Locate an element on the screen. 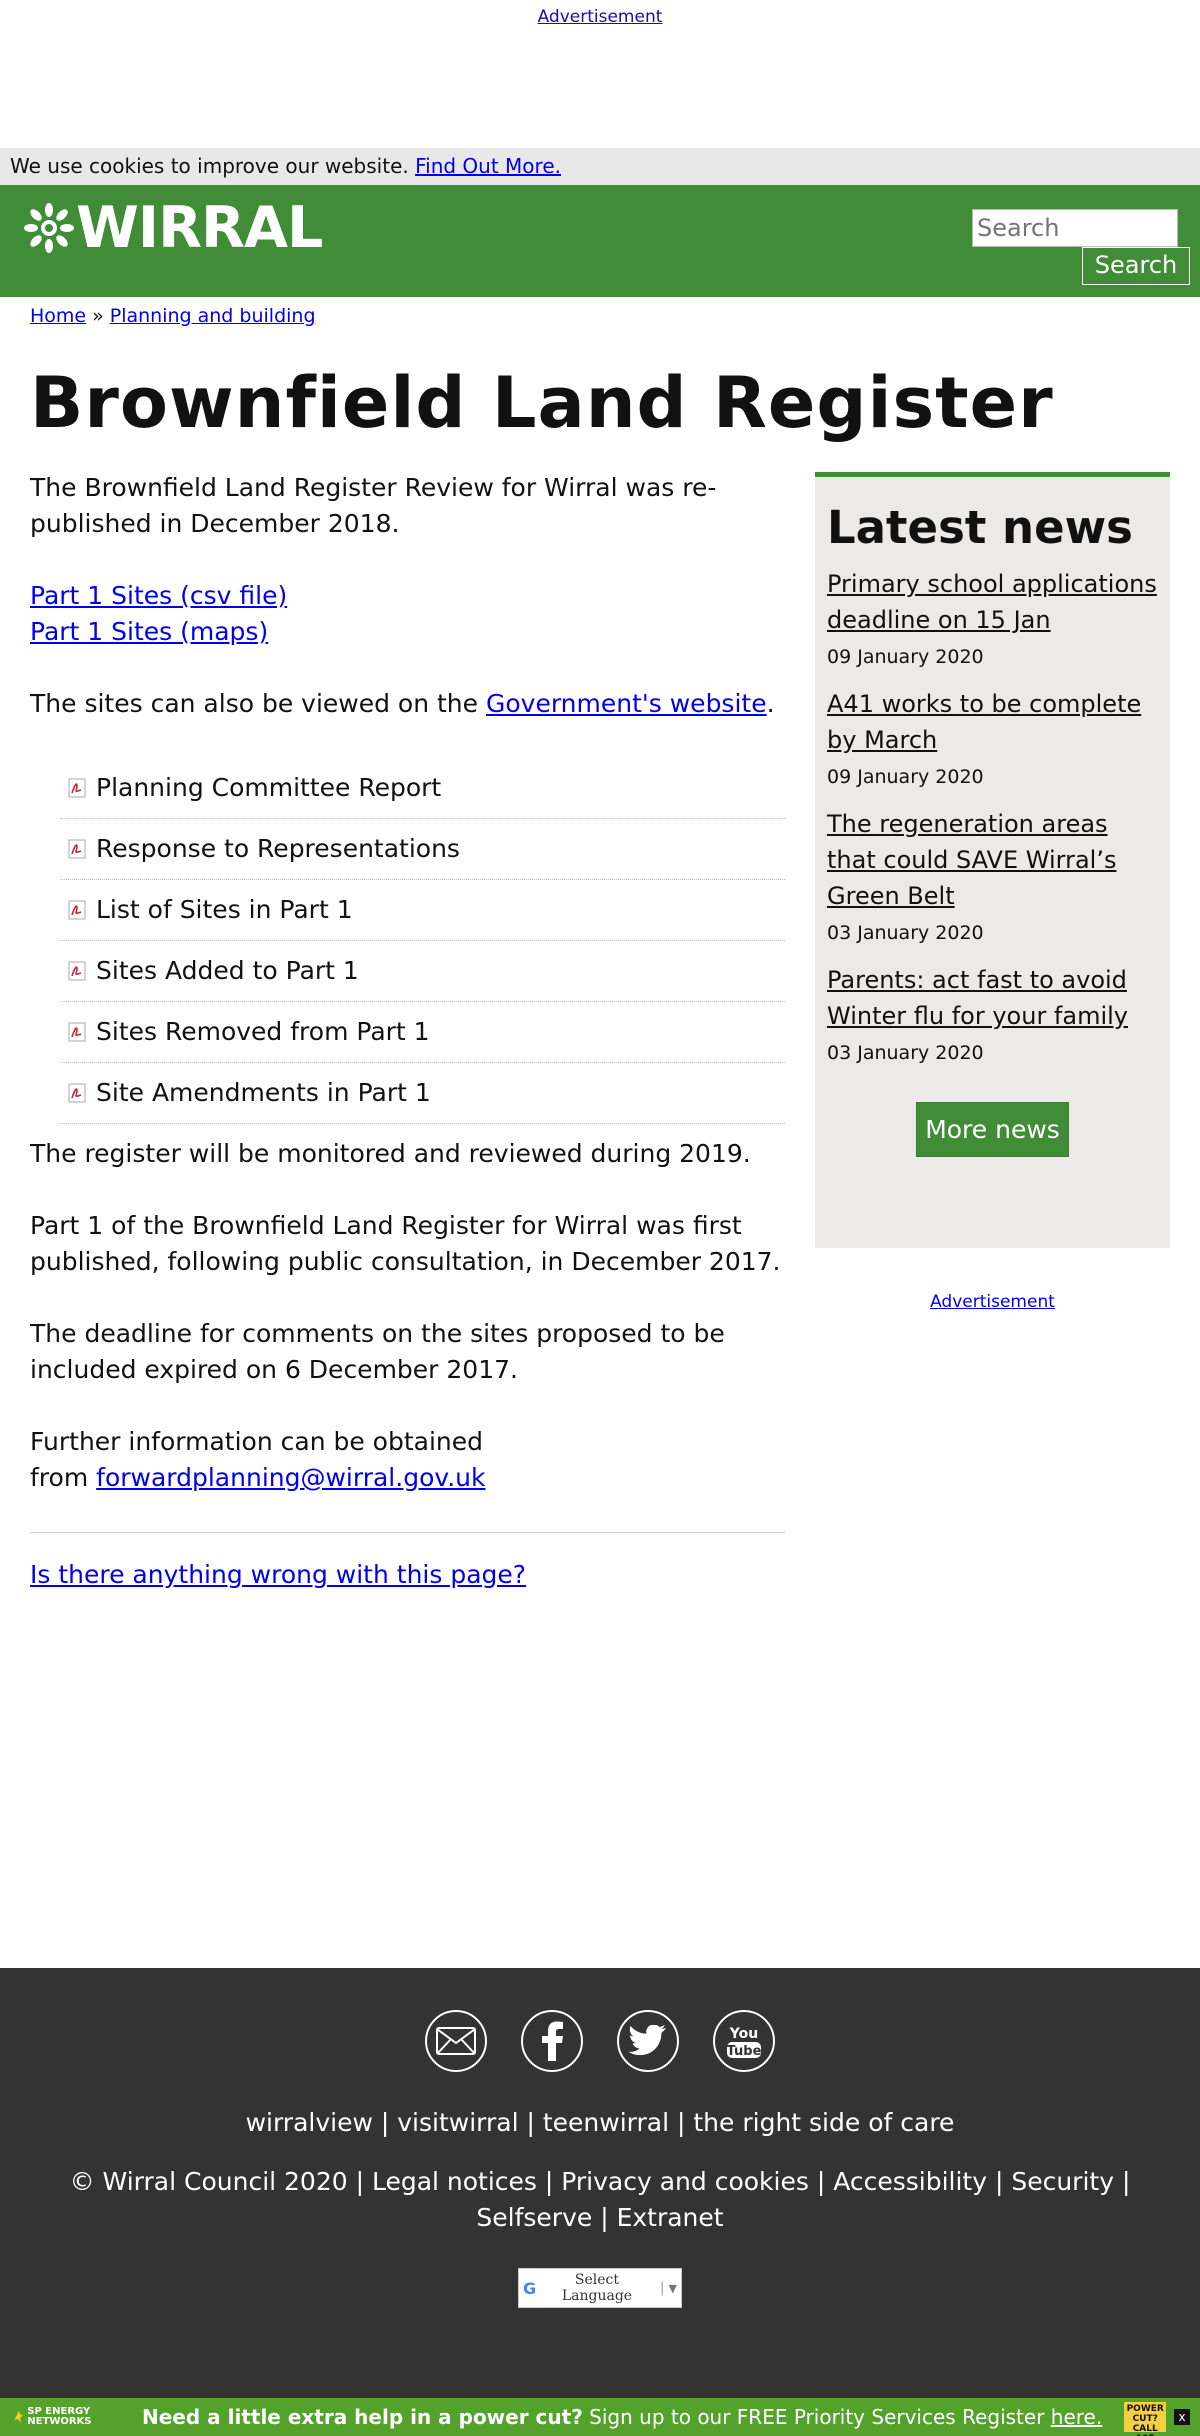 The image size is (1200, 2436). sp-energy-networks-text: SP ENERGY NETWORKS is located at coordinates (59, 2416).